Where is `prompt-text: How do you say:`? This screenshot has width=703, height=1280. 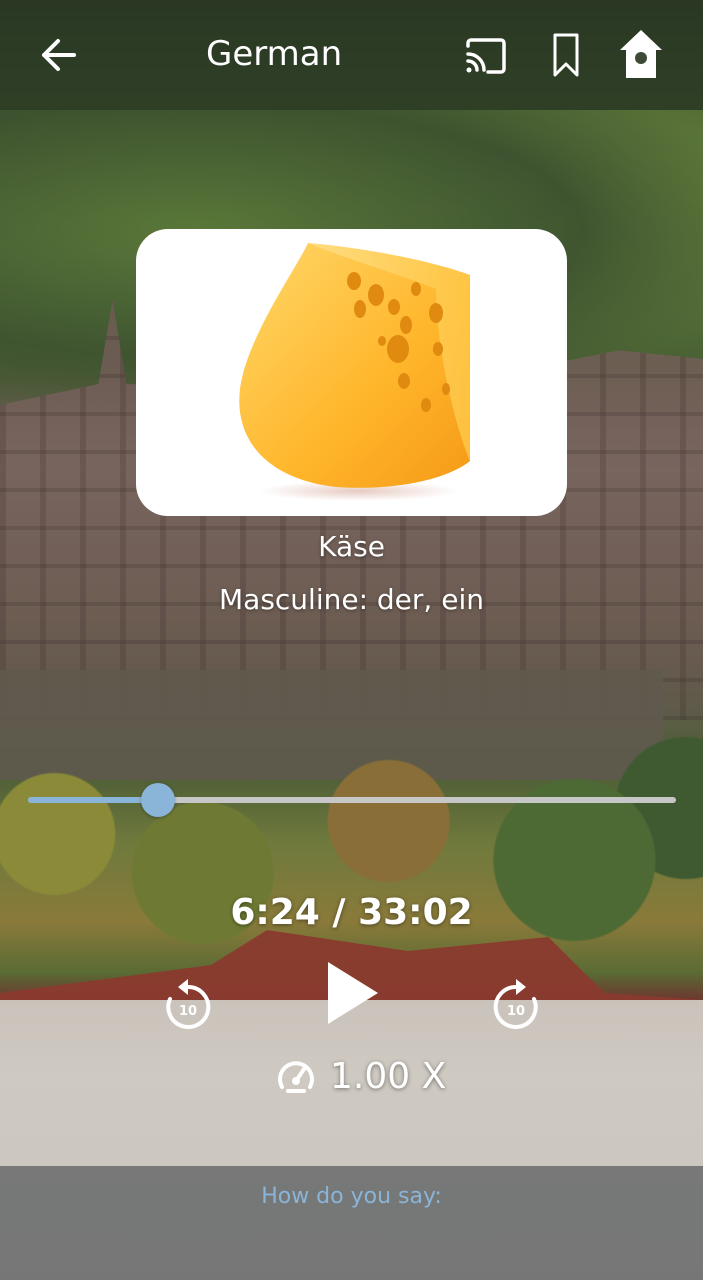 prompt-text: How do you say: is located at coordinates (351, 1196).